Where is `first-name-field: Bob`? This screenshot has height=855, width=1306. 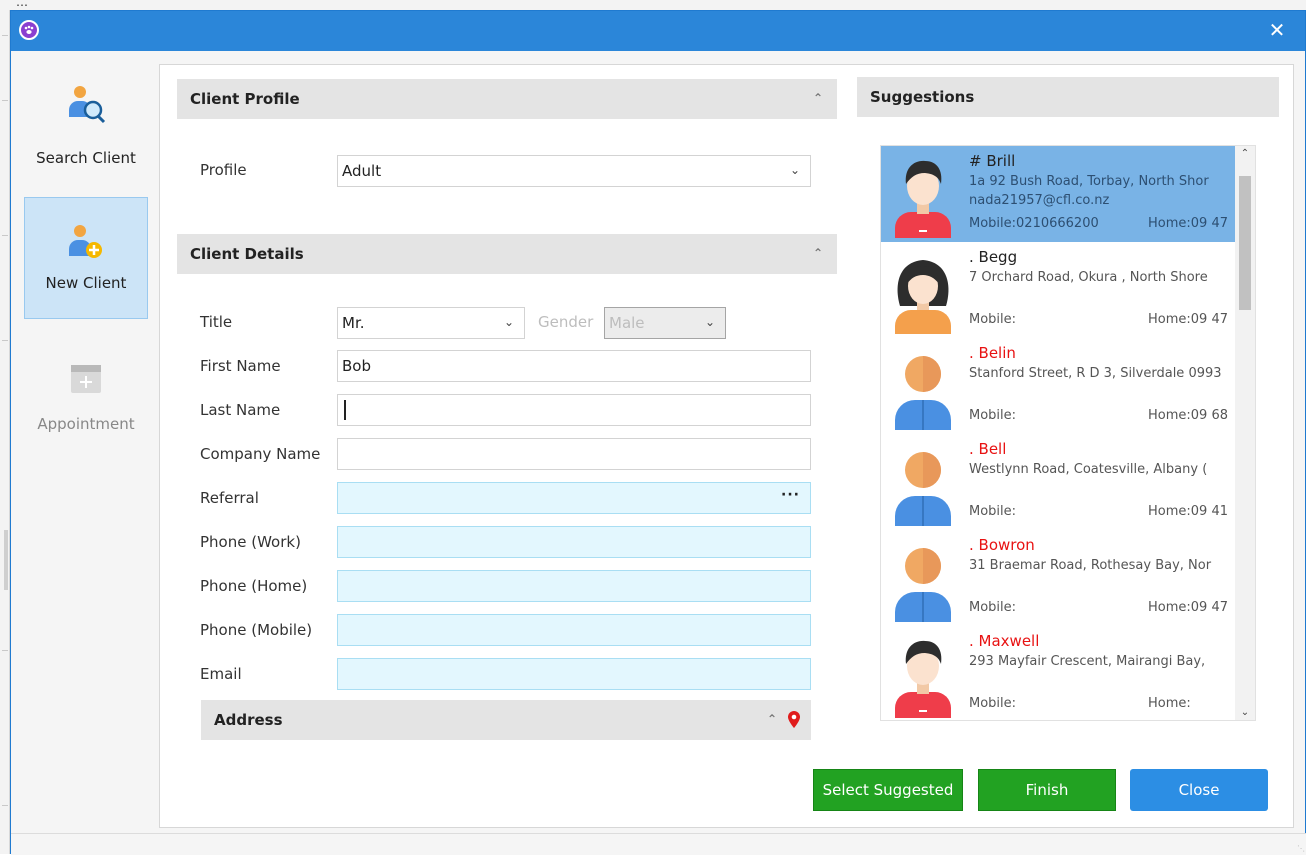
first-name-field: Bob is located at coordinates (574, 366).